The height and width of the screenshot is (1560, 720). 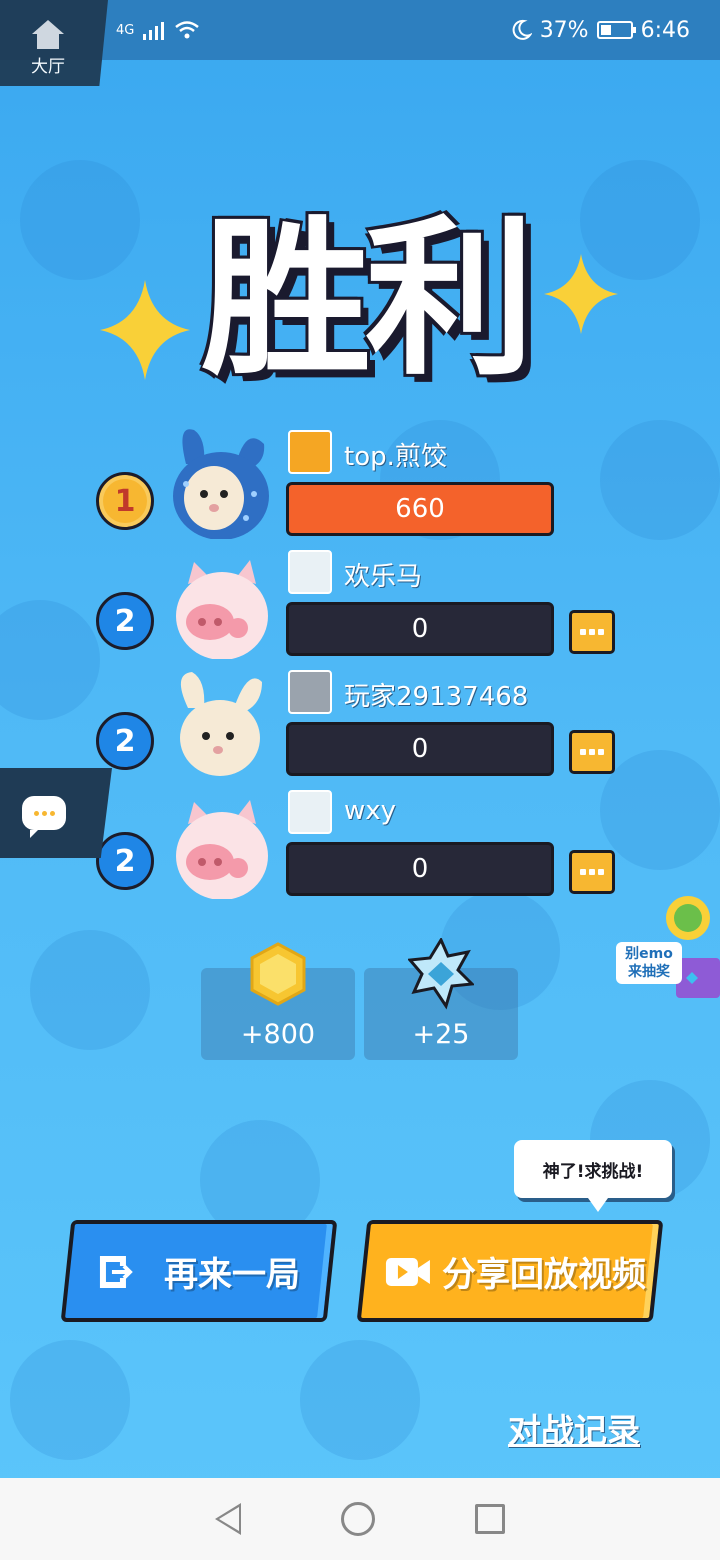 What do you see at coordinates (441, 1034) in the screenshot?
I see `gem-amount: +25` at bounding box center [441, 1034].